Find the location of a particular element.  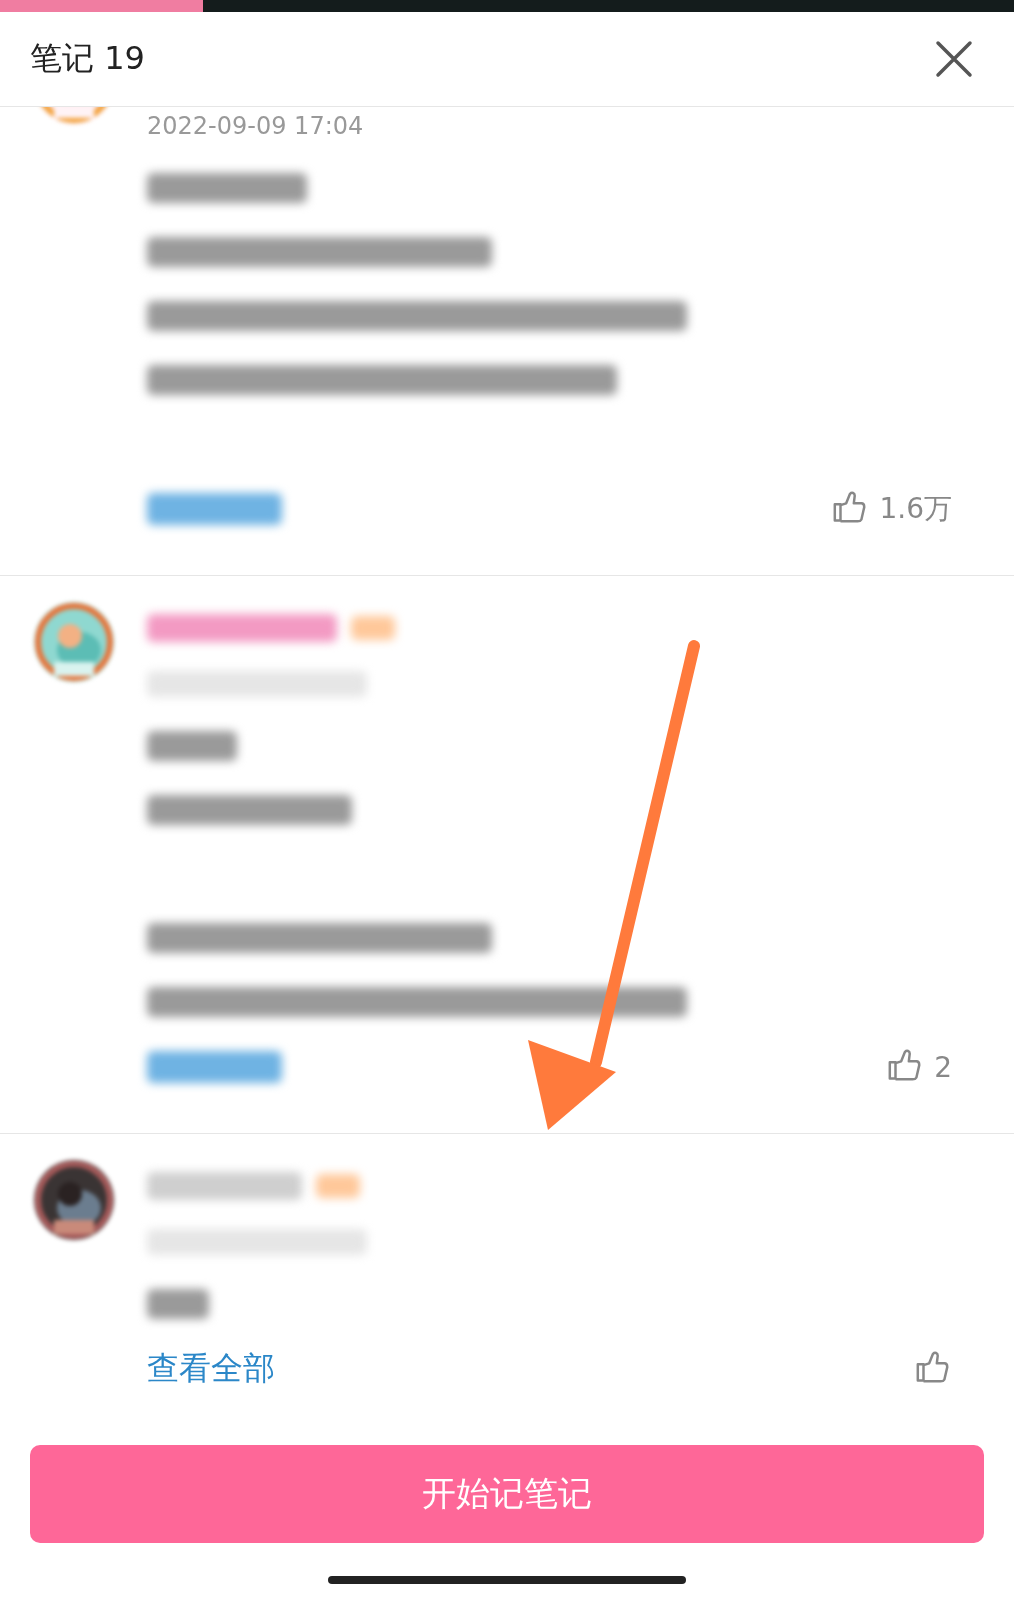

comment-date: 2022-09-09 17:04 is located at coordinates (255, 126).